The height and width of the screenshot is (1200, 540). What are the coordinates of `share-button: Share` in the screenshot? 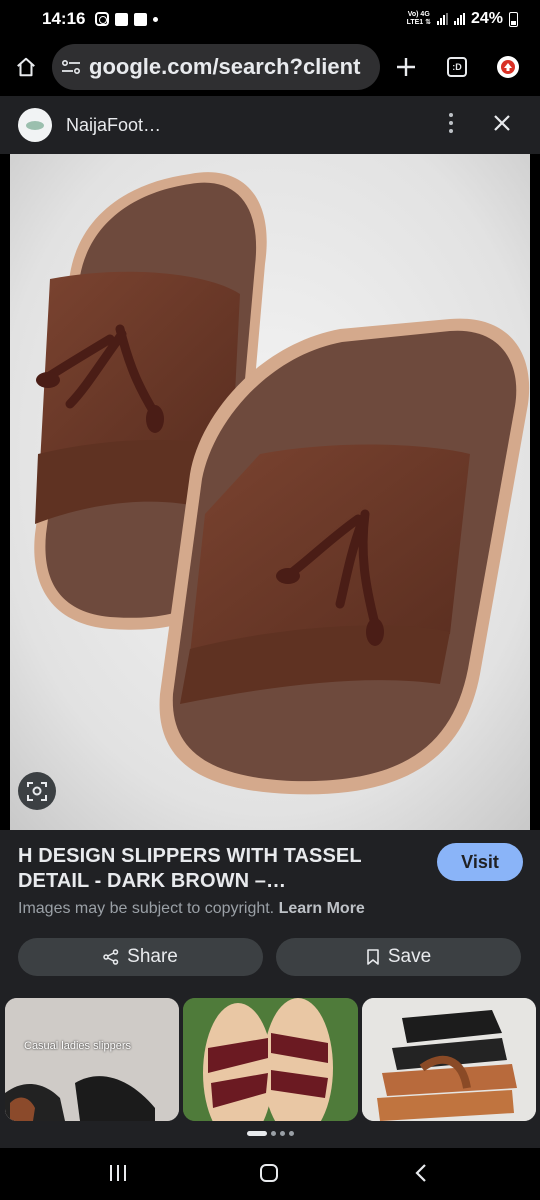 It's located at (140, 957).